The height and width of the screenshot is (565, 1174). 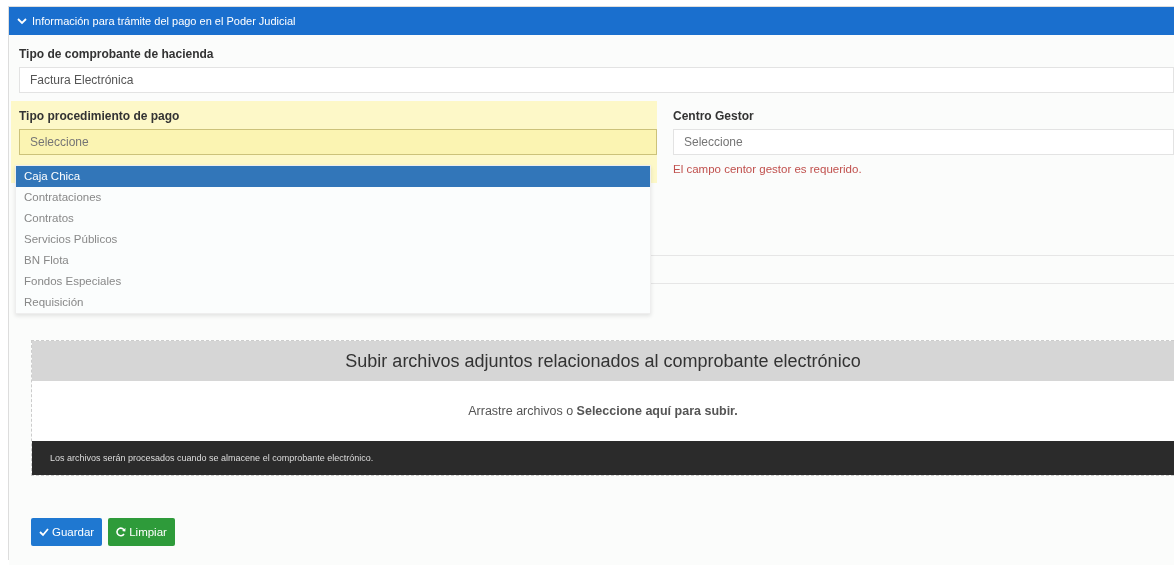 What do you see at coordinates (117, 54) in the screenshot?
I see `field-label: Tipo de comprobante de hacienda` at bounding box center [117, 54].